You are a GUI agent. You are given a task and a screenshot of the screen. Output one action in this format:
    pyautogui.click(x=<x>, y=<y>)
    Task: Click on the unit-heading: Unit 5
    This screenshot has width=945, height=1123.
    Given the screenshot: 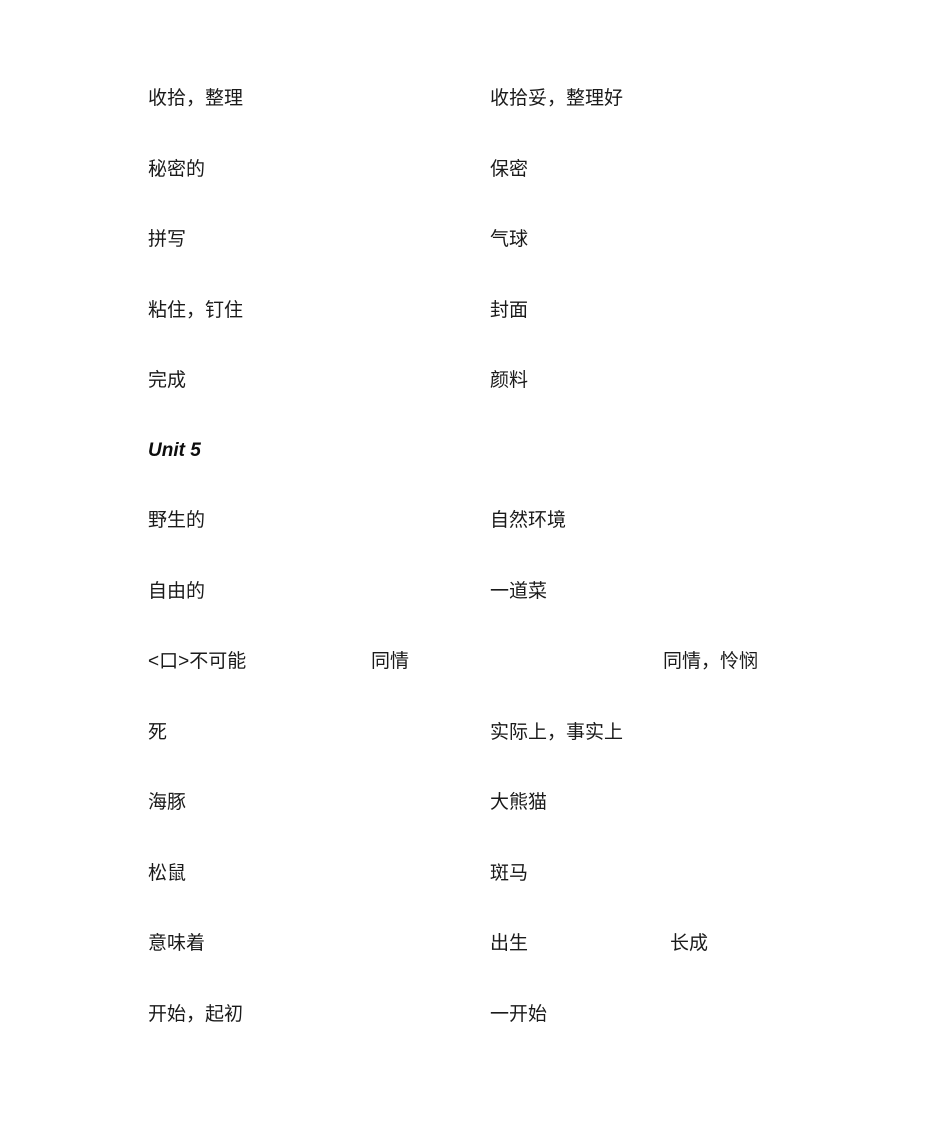 What is the action you would take?
    pyautogui.click(x=174, y=450)
    